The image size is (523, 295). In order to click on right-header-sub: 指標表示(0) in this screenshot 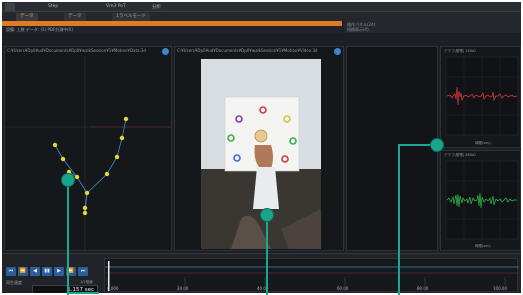, I will do `click(358, 29)`.